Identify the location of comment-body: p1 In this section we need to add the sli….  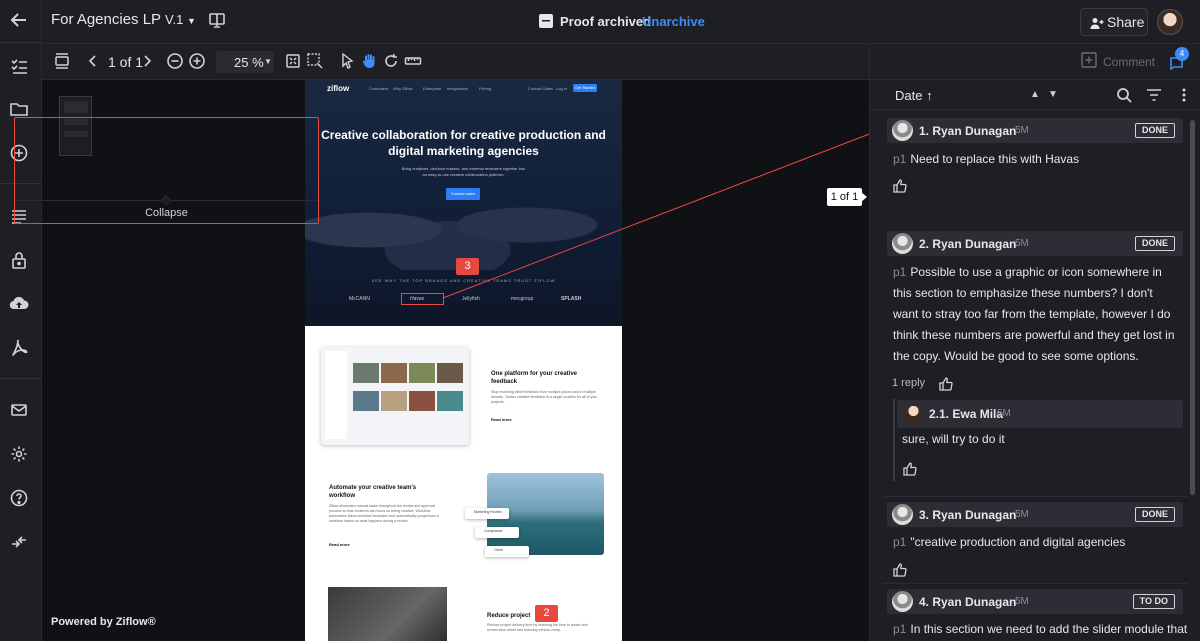
(1040, 629).